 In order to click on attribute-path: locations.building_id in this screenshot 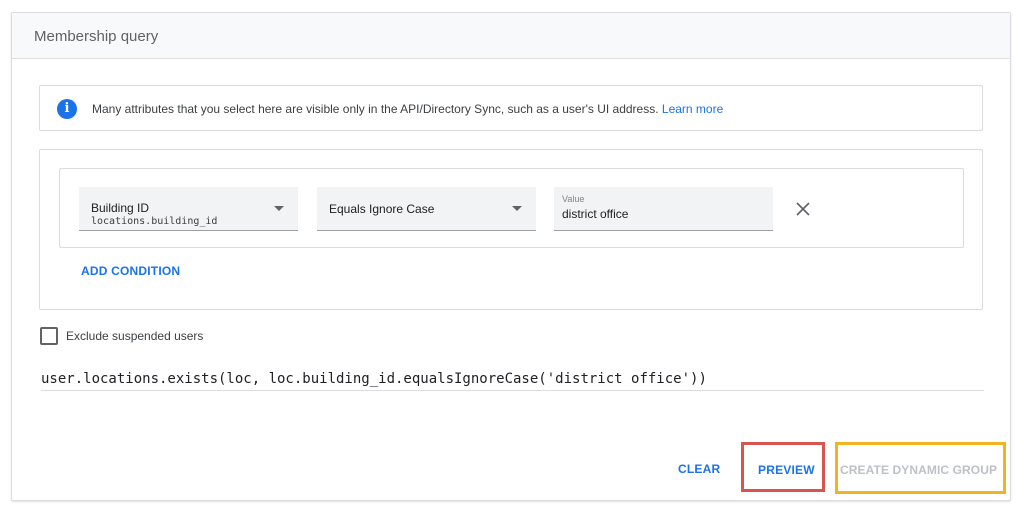, I will do `click(154, 221)`.